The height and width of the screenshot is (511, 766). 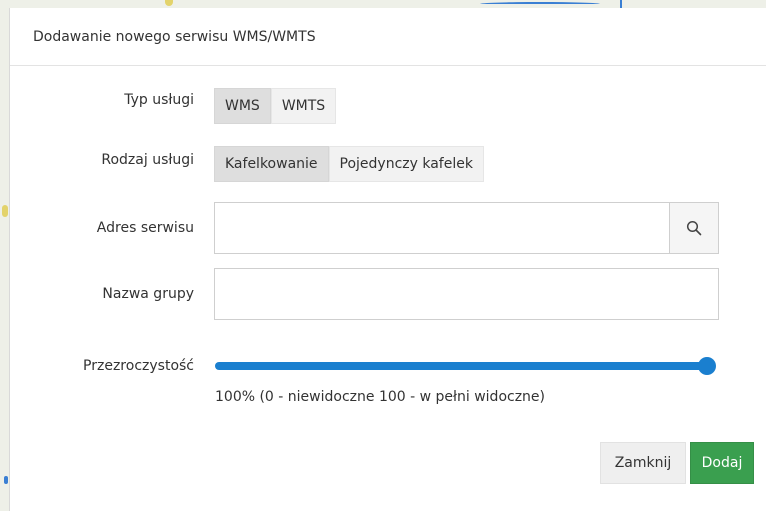 I want to click on search-button, so click(x=694, y=228).